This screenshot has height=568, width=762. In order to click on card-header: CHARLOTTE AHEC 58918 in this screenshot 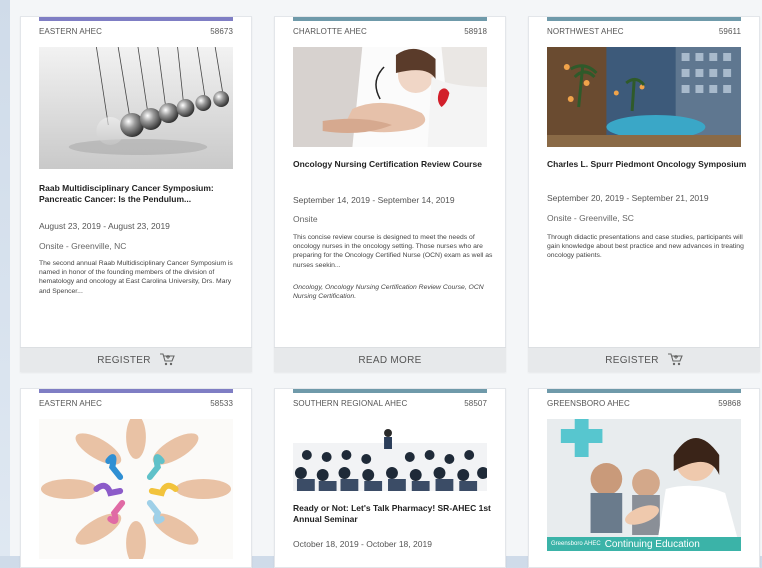, I will do `click(390, 31)`.